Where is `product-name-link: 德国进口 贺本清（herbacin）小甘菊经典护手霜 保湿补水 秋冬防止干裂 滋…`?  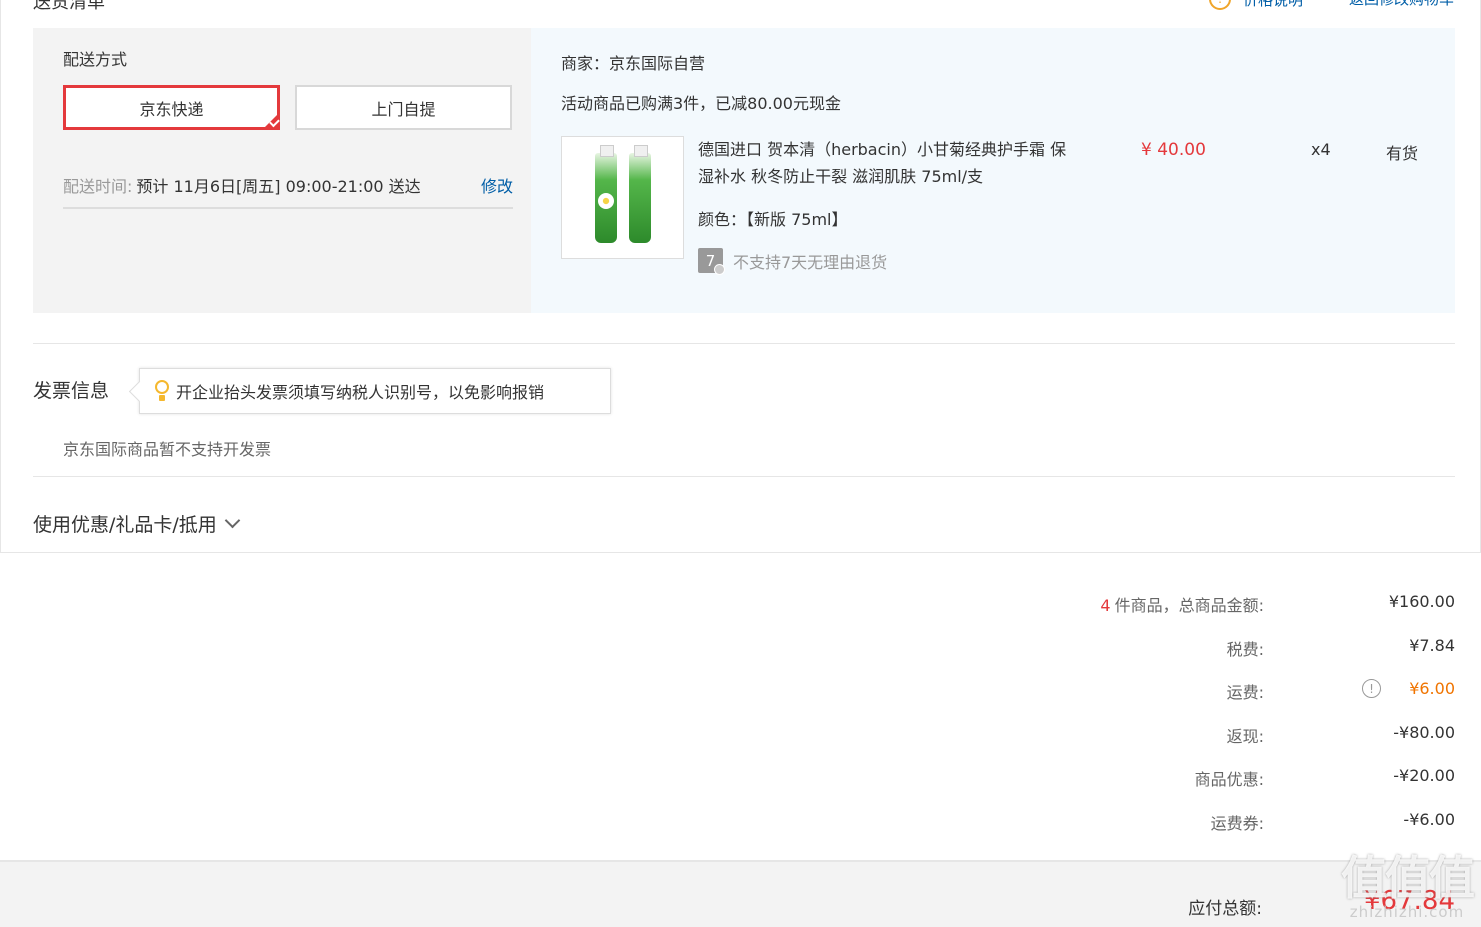
product-name-link: 德国进口 贺本清（herbacin）小甘菊经典护手霜 保湿补水 秋冬防止干裂 滋… is located at coordinates (888, 163).